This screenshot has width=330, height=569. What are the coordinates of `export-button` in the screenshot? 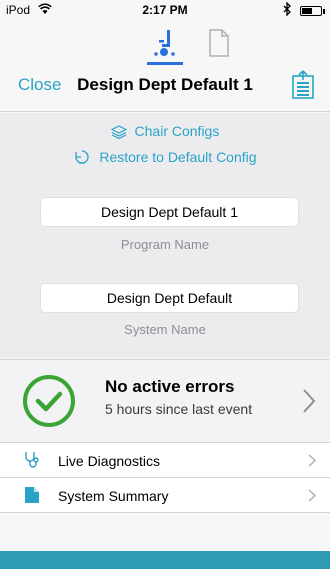 It's located at (303, 85).